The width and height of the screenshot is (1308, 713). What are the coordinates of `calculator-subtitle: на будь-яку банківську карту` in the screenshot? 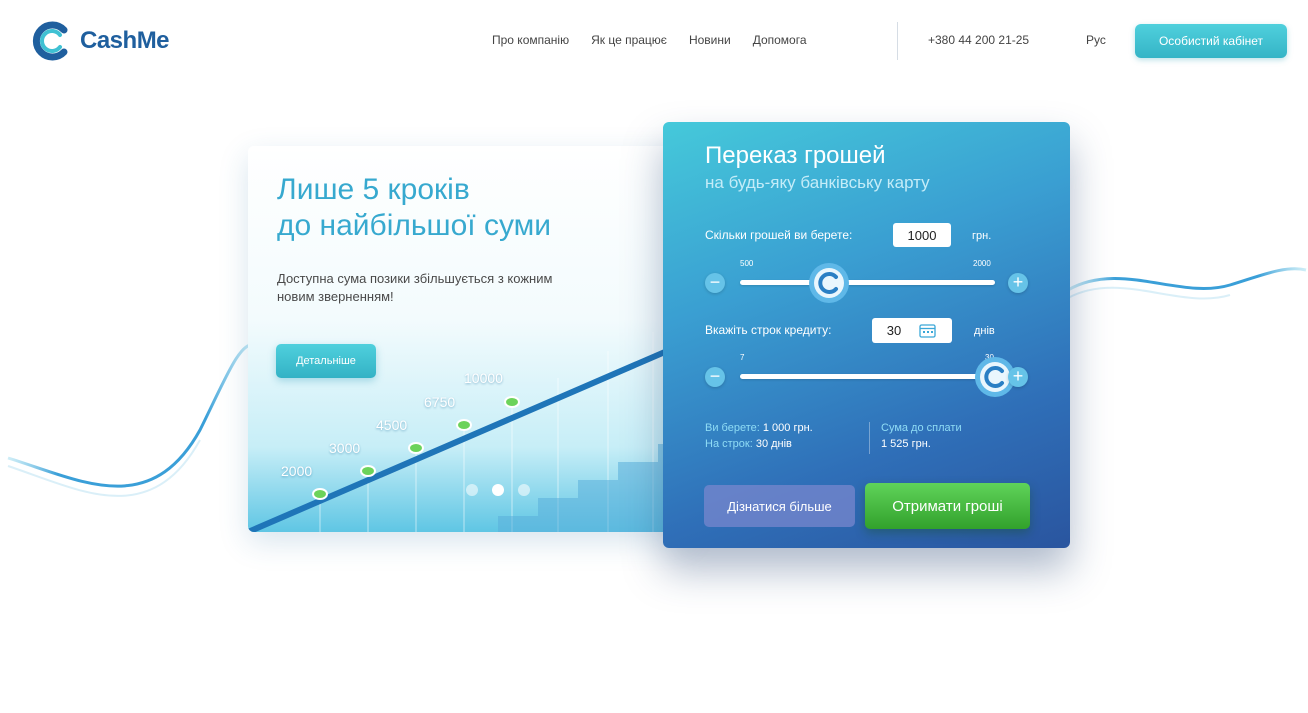 It's located at (817, 182).